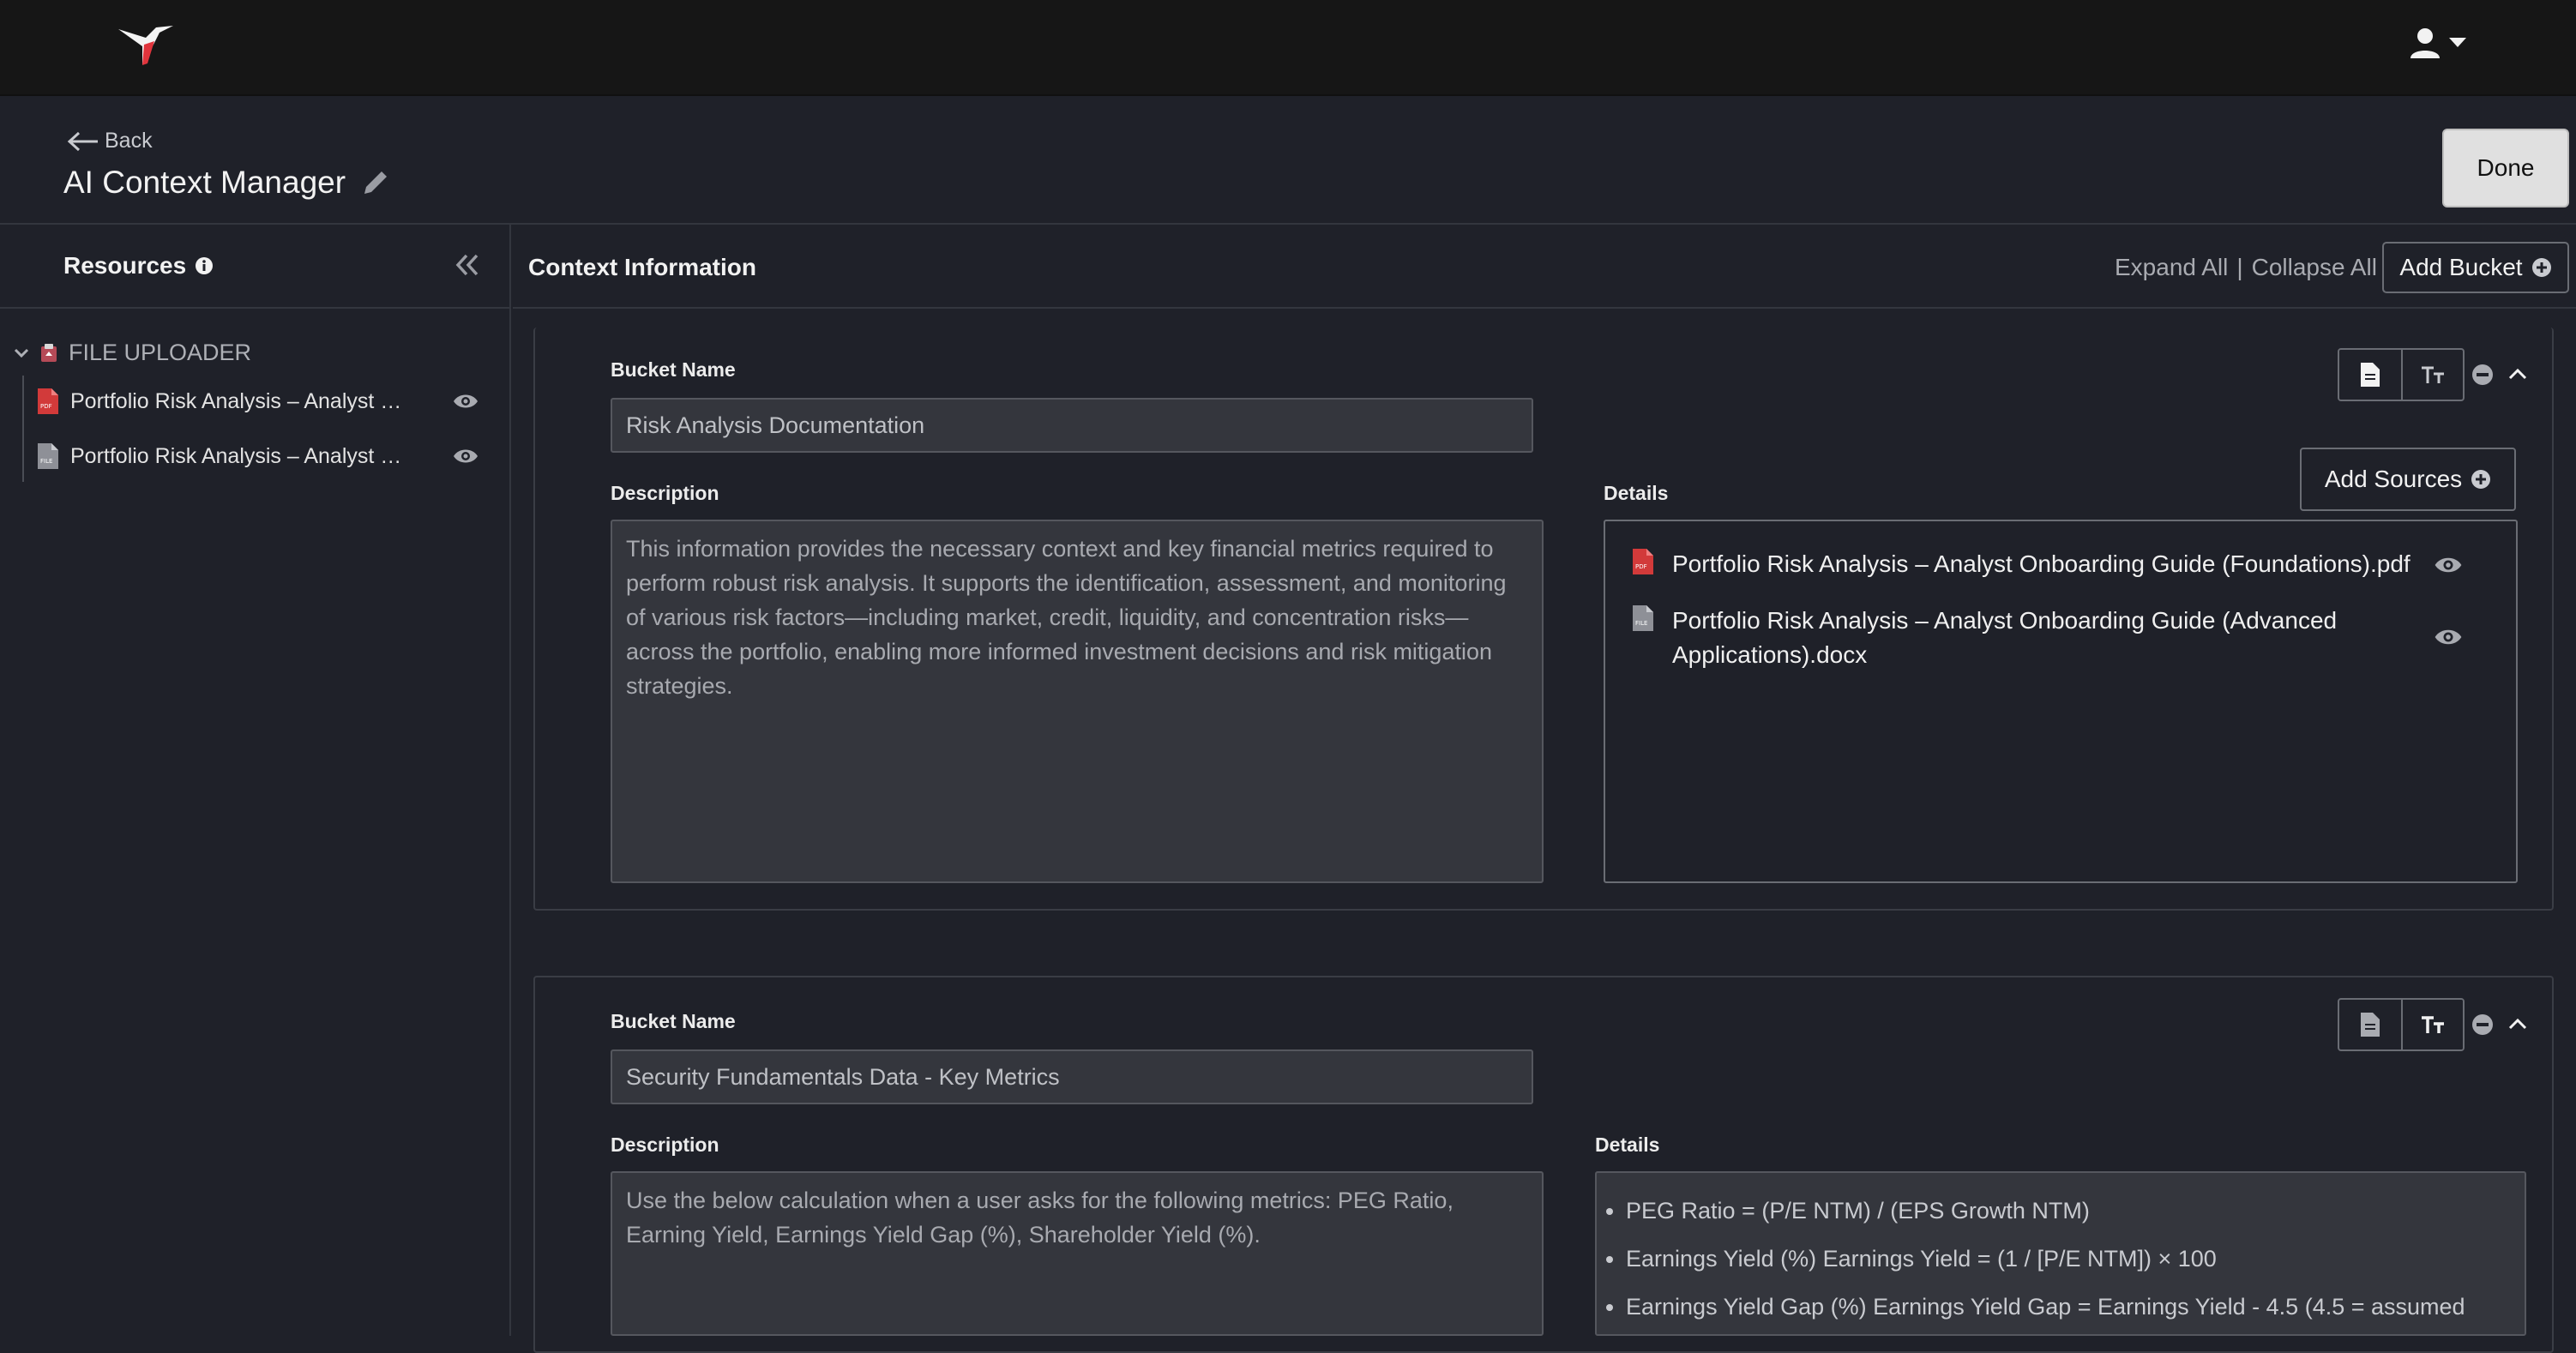  I want to click on bucket-name-input: Risk Analysis Documentation, so click(1072, 425).